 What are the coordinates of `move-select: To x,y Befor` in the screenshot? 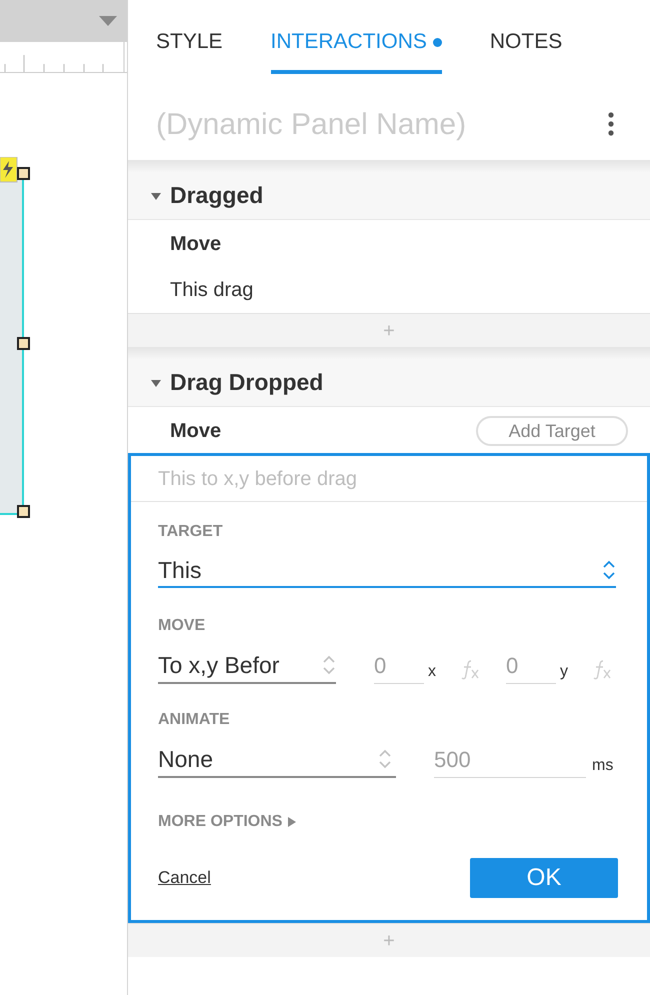 It's located at (247, 666).